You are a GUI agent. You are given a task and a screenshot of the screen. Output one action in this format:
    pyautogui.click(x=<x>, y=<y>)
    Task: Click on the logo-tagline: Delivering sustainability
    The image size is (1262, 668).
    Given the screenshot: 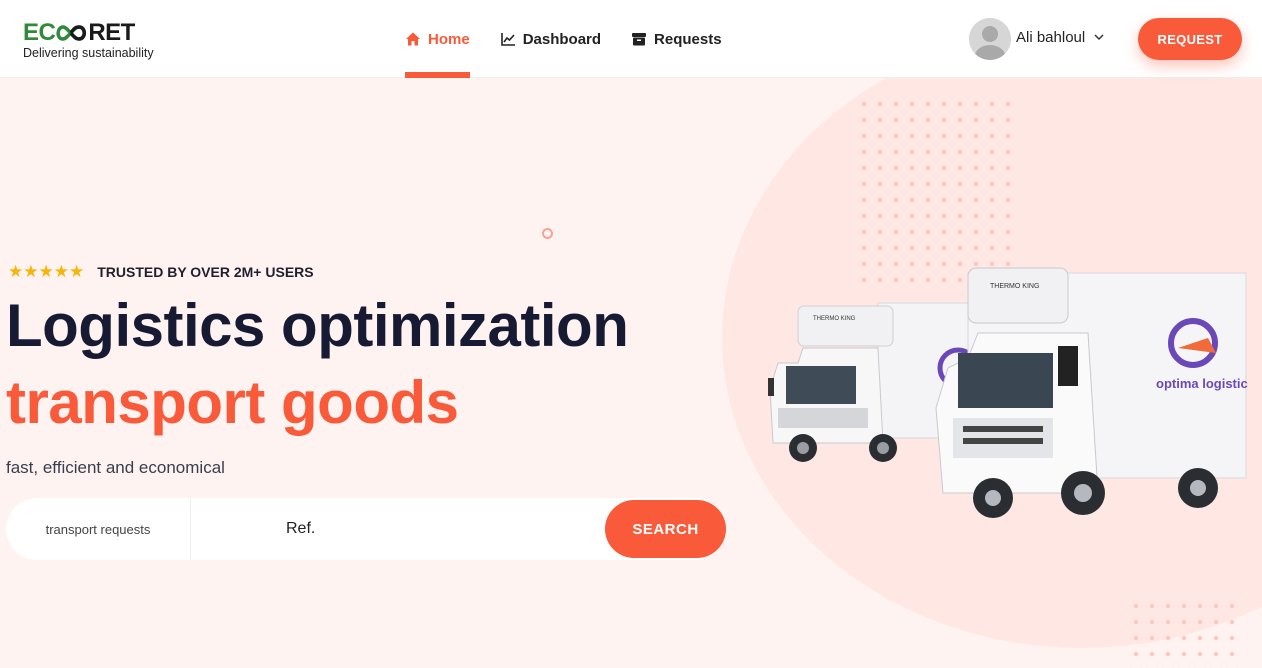 What is the action you would take?
    pyautogui.click(x=88, y=53)
    